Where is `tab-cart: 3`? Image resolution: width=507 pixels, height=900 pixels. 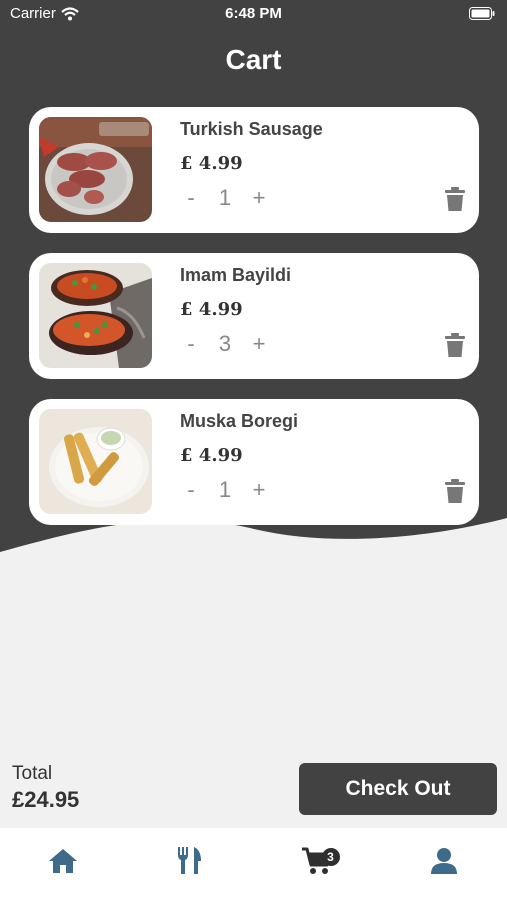 tab-cart: 3 is located at coordinates (317, 864).